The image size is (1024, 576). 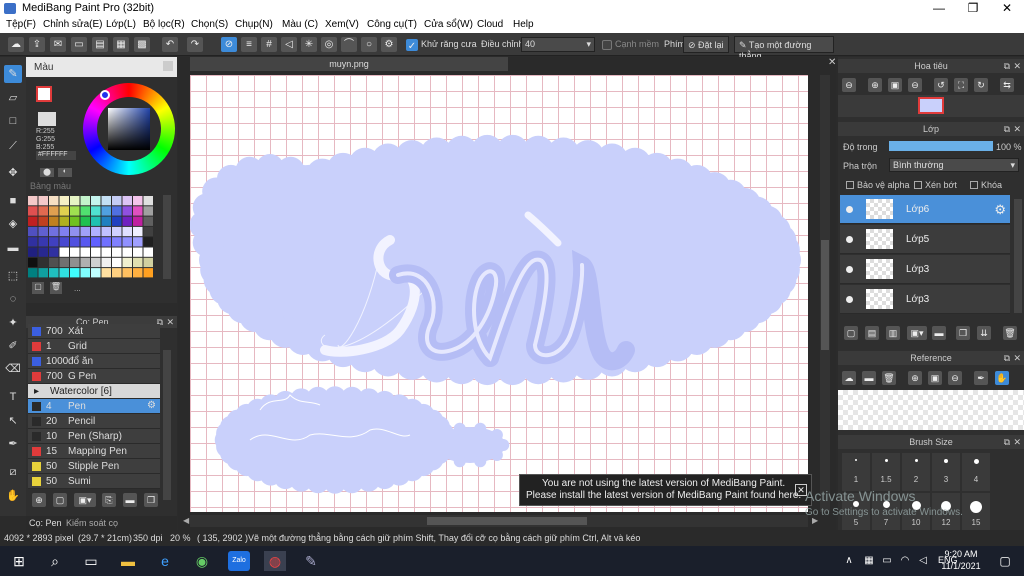 What do you see at coordinates (121, 24) in the screenshot?
I see `menu-layer: Lớp(L)` at bounding box center [121, 24].